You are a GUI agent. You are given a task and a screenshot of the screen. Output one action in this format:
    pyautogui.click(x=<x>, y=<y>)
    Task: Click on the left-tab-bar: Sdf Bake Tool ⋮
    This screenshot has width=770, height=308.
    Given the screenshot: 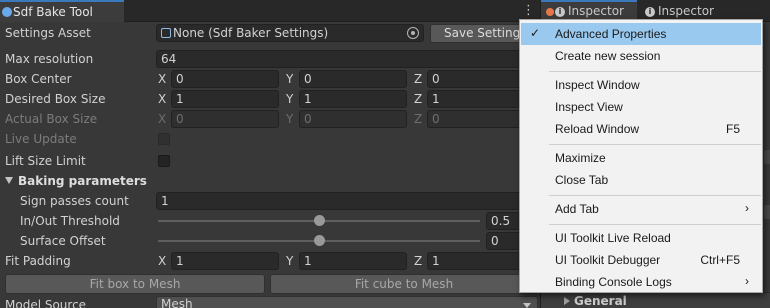 What is the action you would take?
    pyautogui.click(x=270, y=11)
    